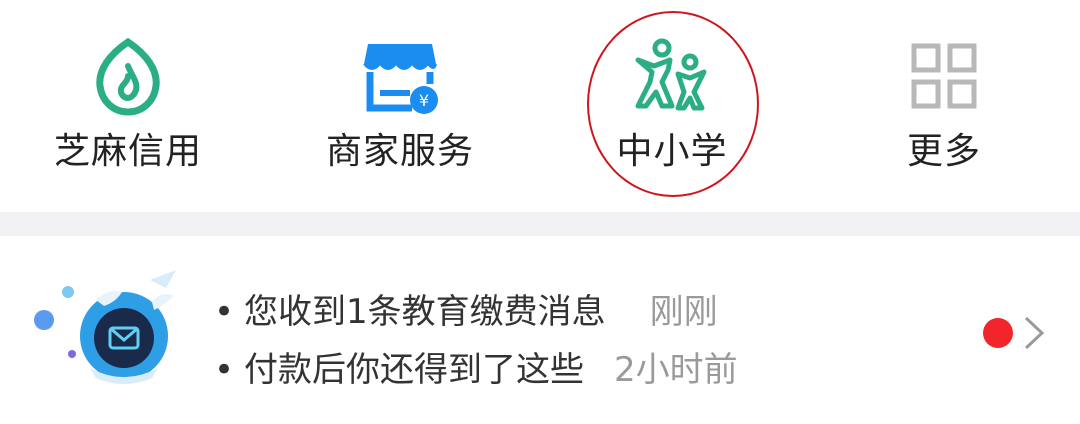  What do you see at coordinates (1033, 333) in the screenshot?
I see `chevron-right-icon` at bounding box center [1033, 333].